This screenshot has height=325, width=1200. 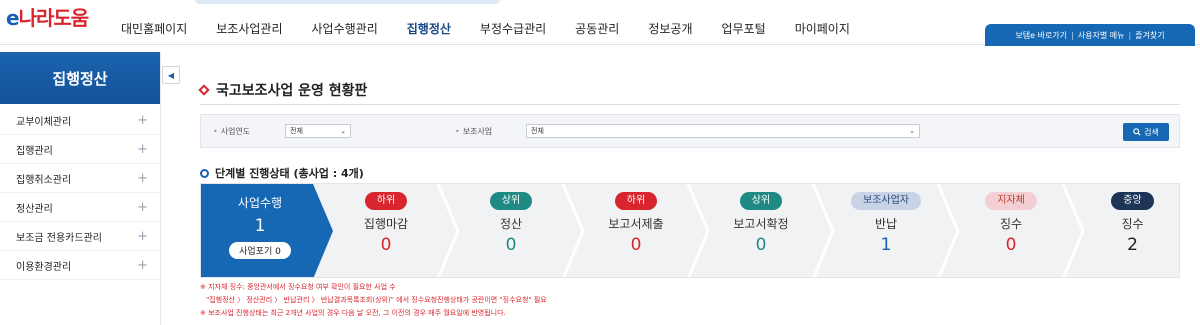 I want to click on stage-central-collection: 중앙 징수 2, so click(x=1131, y=230).